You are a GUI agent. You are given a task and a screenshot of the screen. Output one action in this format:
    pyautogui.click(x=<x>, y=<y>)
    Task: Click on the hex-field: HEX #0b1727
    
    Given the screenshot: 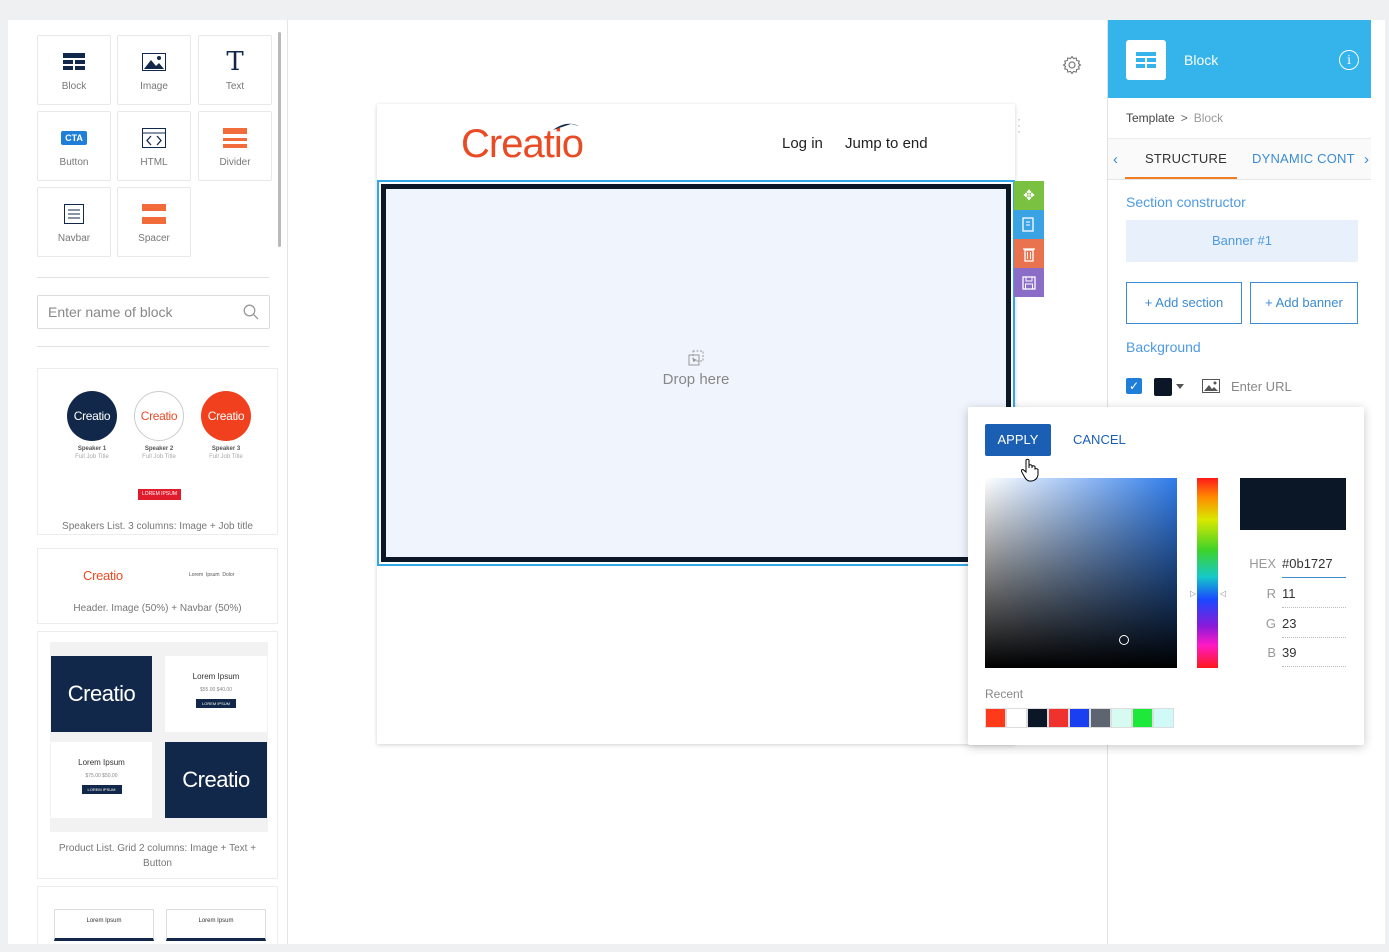 What is the action you would take?
    pyautogui.click(x=1293, y=564)
    